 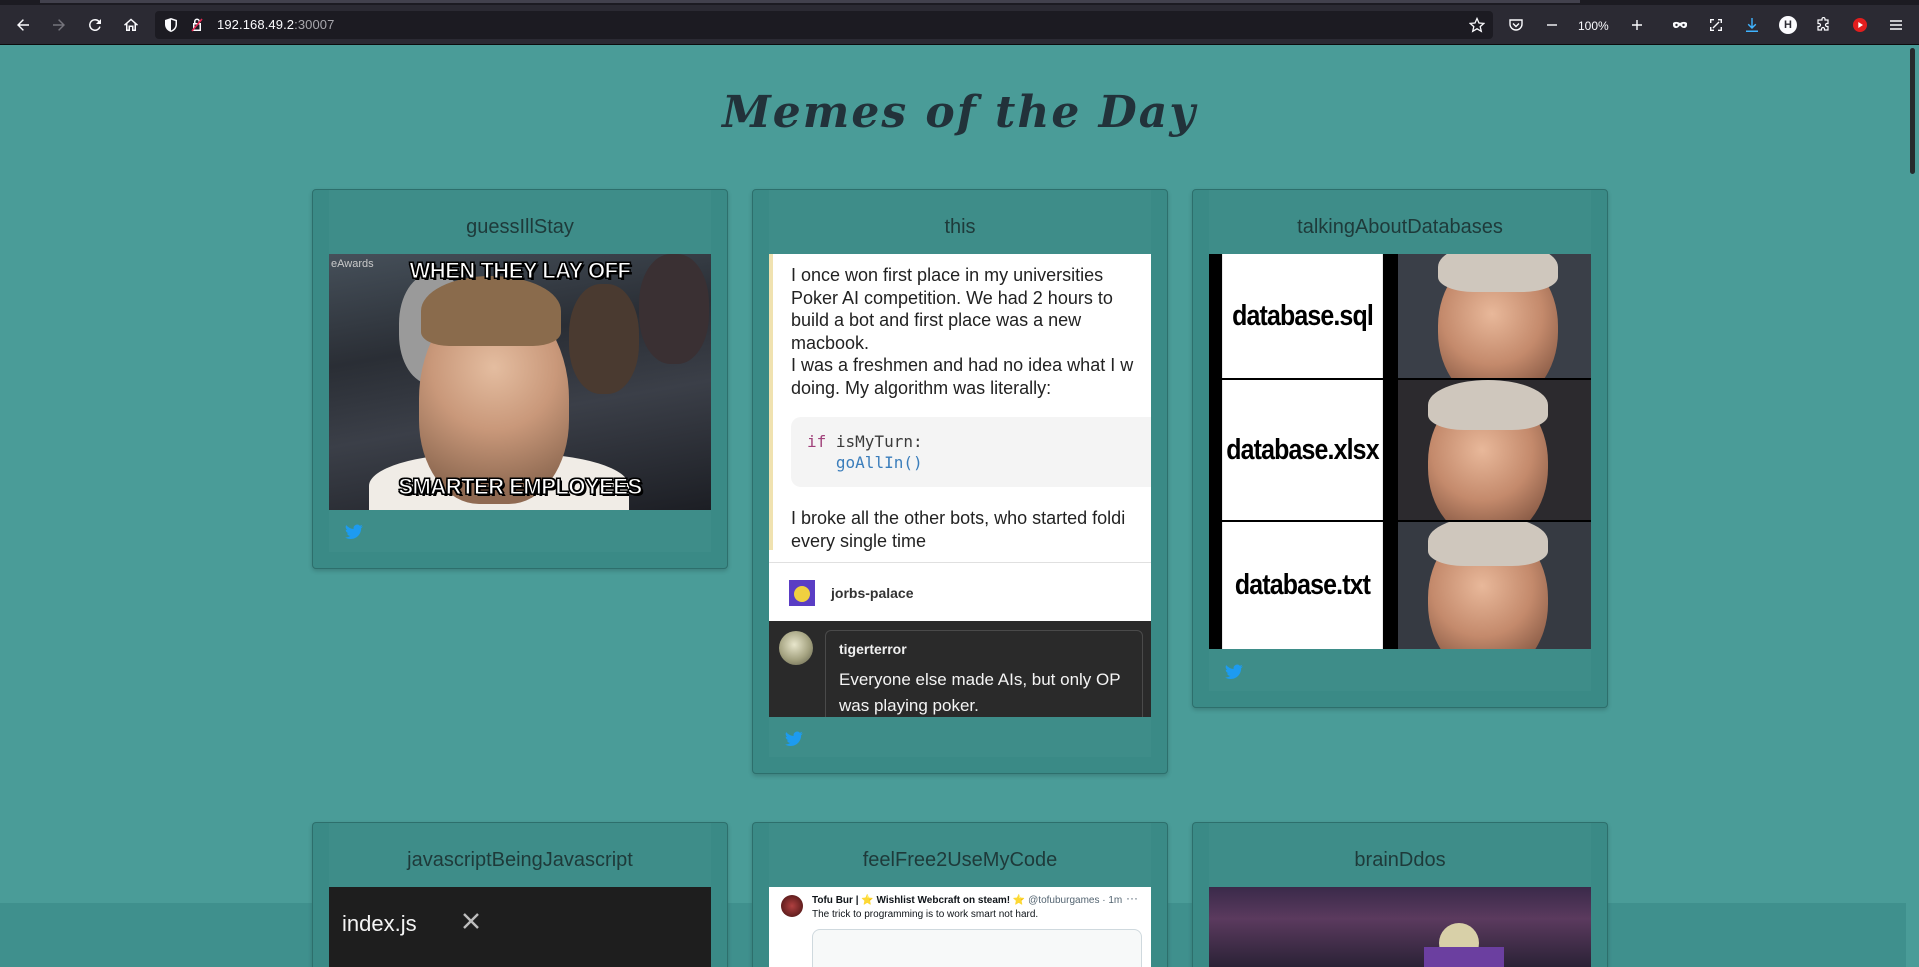 I want to click on screenshot-icon, so click(x=1716, y=25).